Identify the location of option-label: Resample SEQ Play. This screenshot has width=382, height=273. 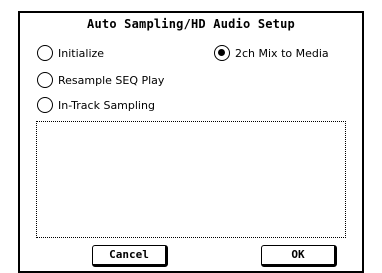
(111, 80).